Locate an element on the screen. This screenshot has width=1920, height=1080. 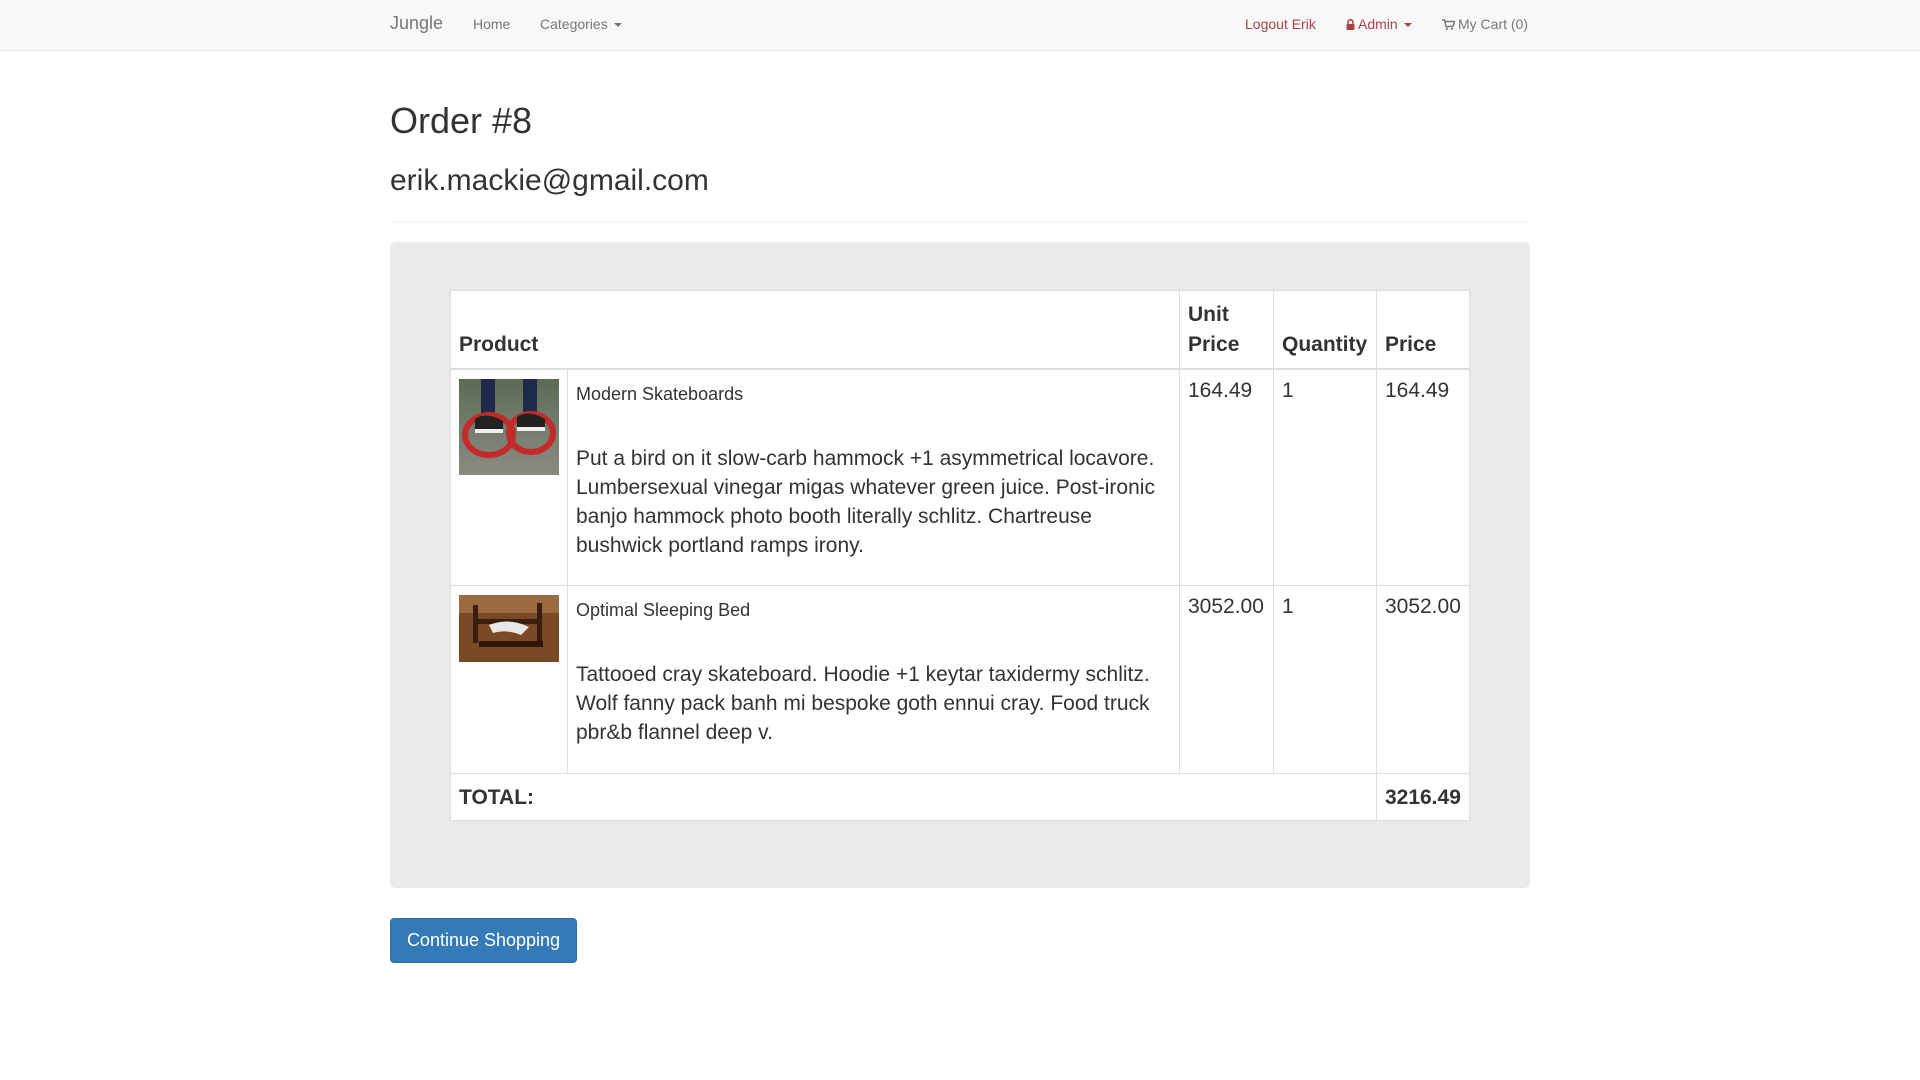
nav-admin-label: Admin is located at coordinates (1378, 24).